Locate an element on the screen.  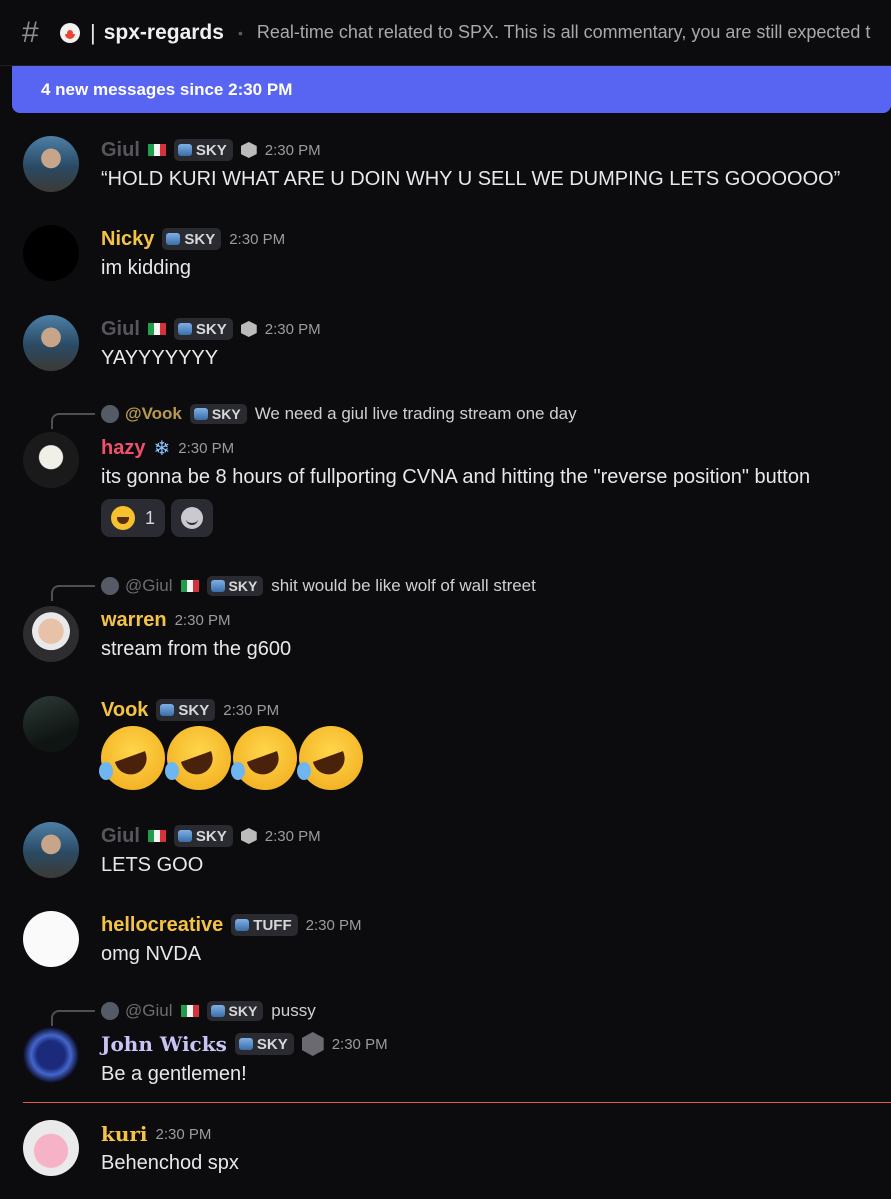
message-text: Be a gentlemen! is located at coordinates (174, 1074).